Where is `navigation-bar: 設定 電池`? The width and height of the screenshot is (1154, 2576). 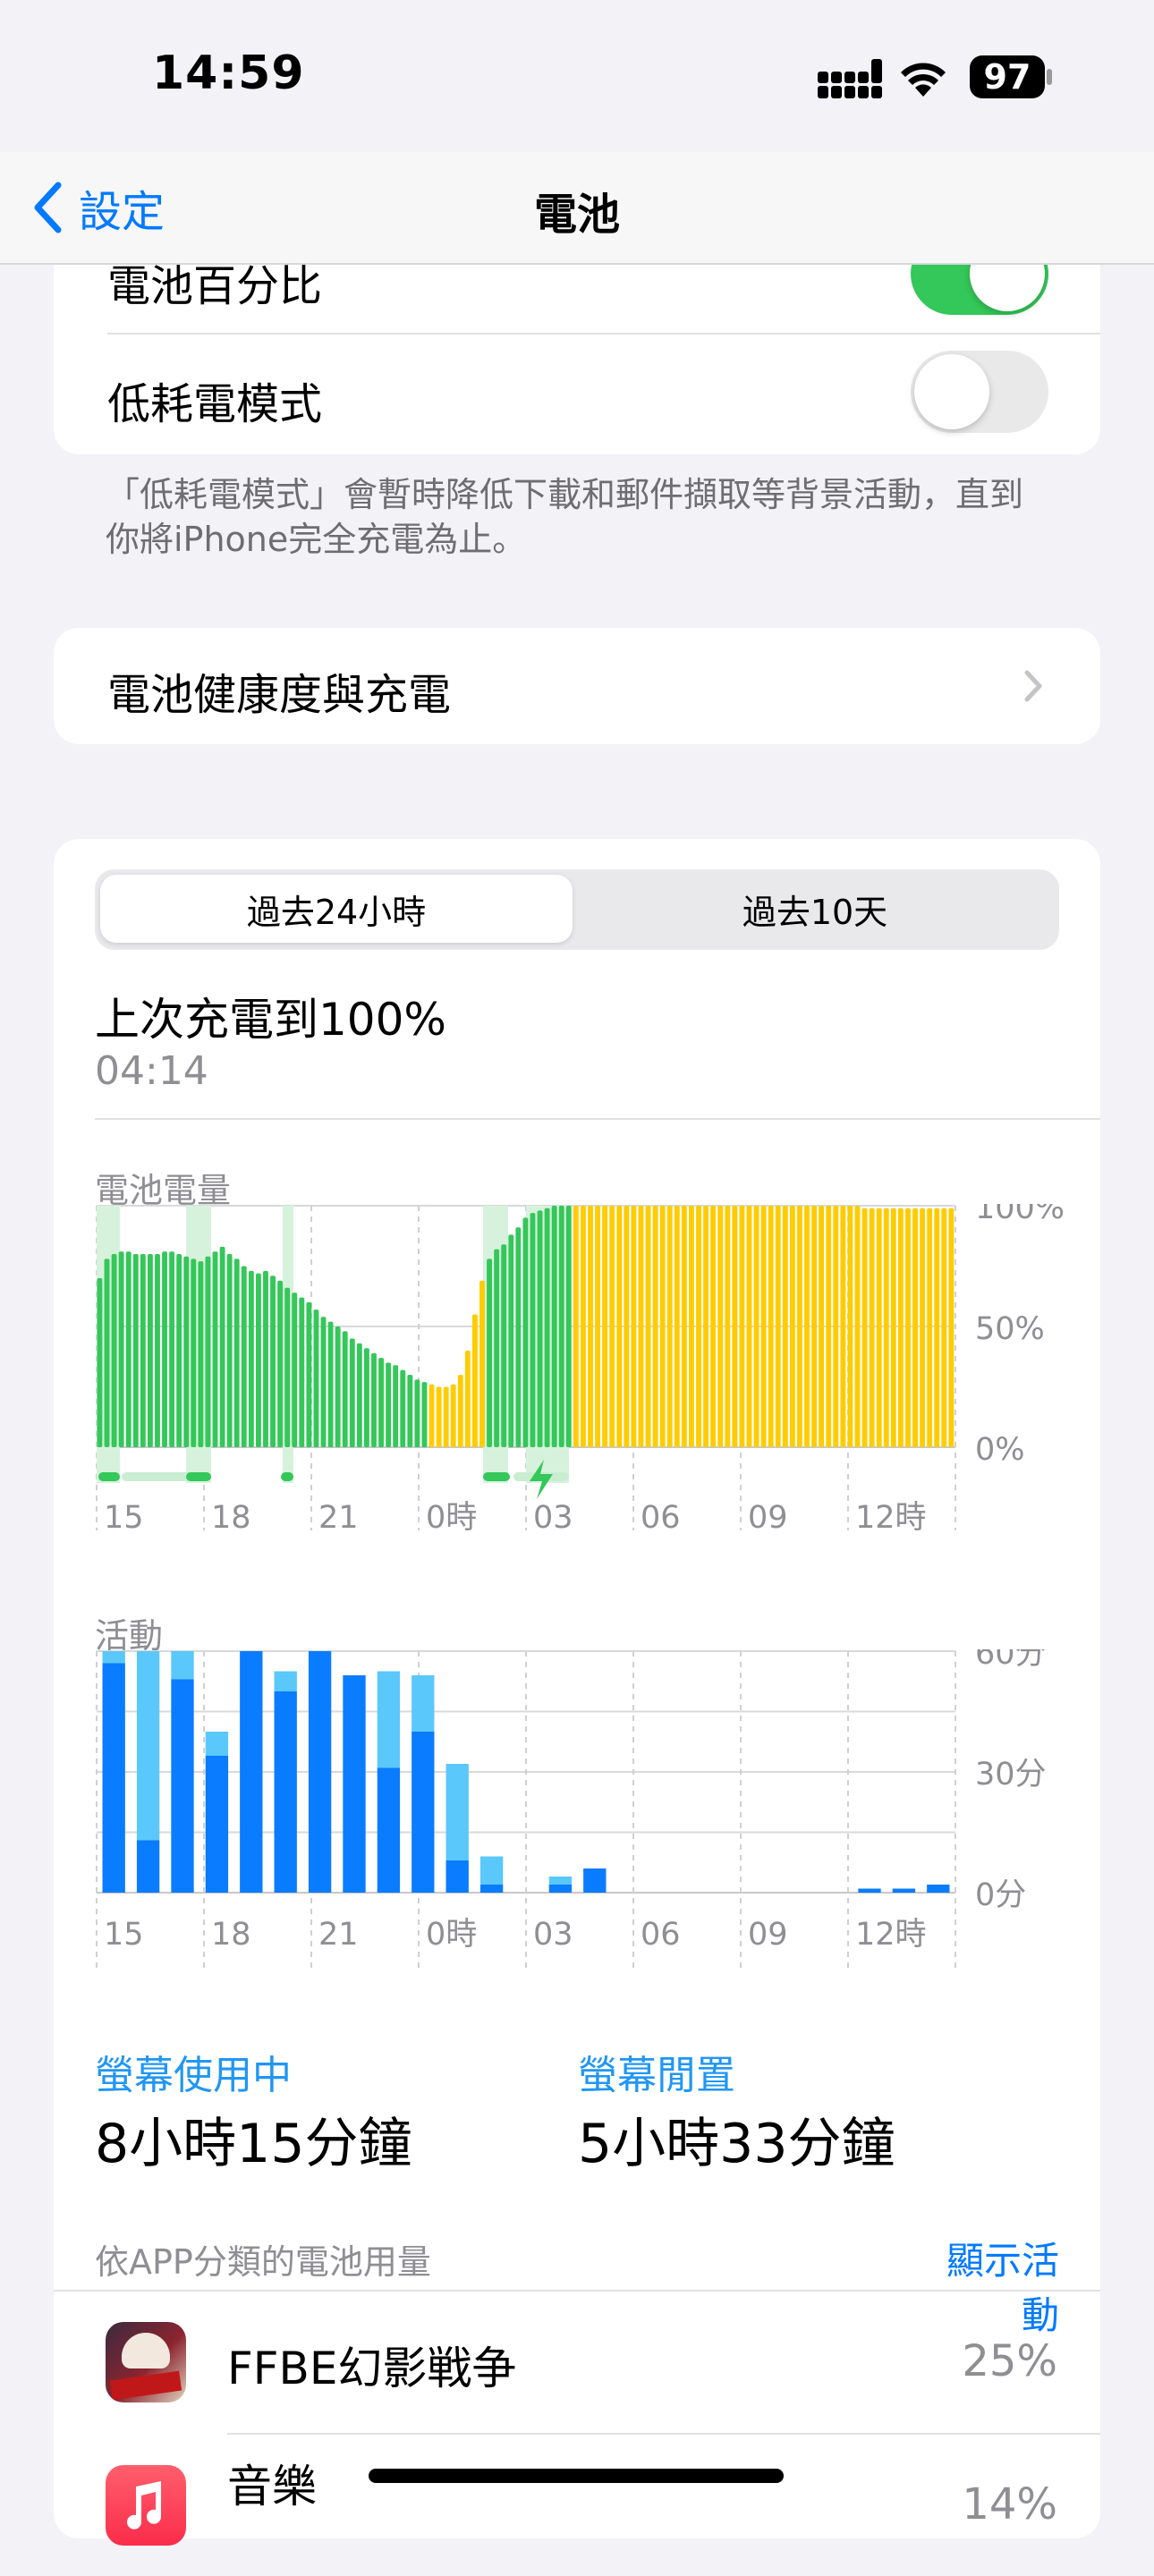
navigation-bar: 設定 電池 is located at coordinates (577, 208).